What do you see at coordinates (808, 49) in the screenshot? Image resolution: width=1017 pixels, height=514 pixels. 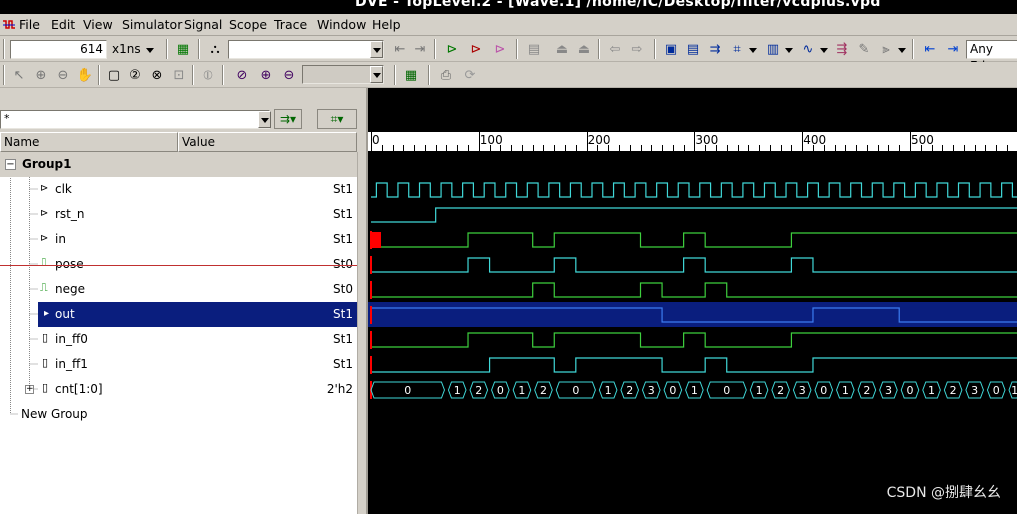 I see `list-window-icon: ∿` at bounding box center [808, 49].